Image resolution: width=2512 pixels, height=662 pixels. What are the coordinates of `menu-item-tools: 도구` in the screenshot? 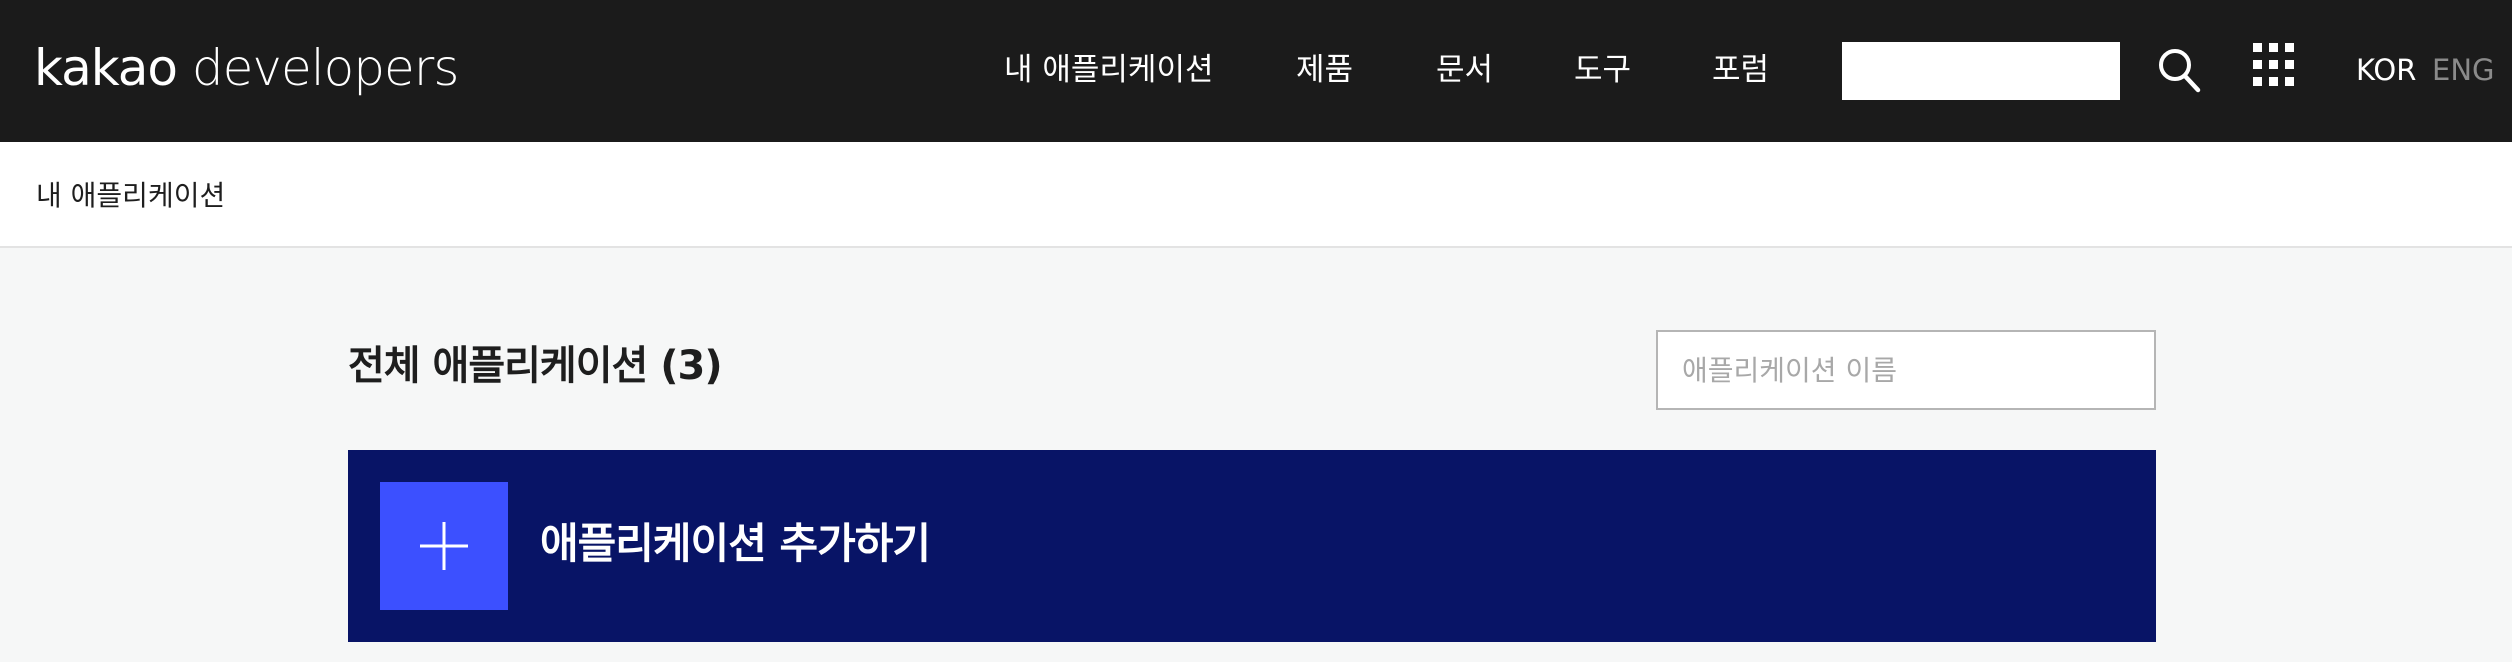 It's located at (1602, 70).